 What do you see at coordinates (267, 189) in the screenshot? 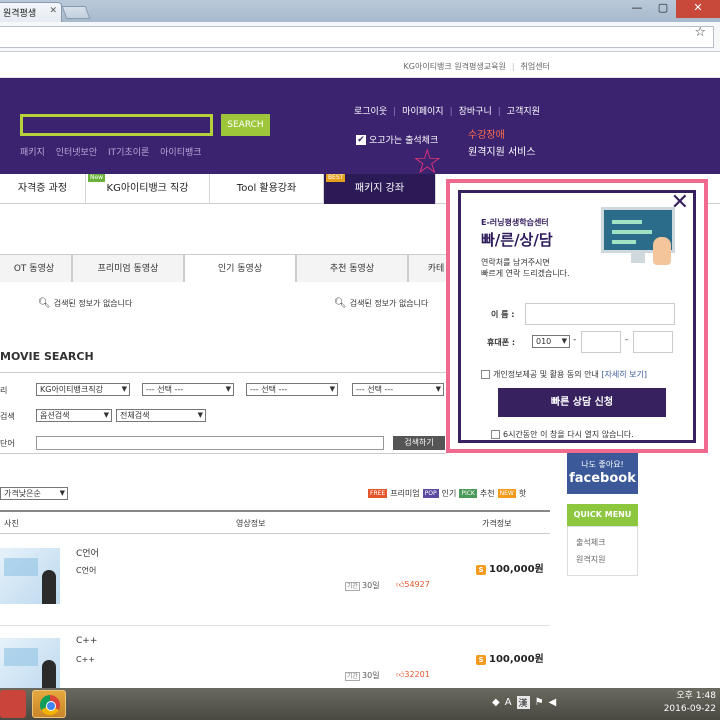
I see `nav-item-tool: Tool 활용강좌` at bounding box center [267, 189].